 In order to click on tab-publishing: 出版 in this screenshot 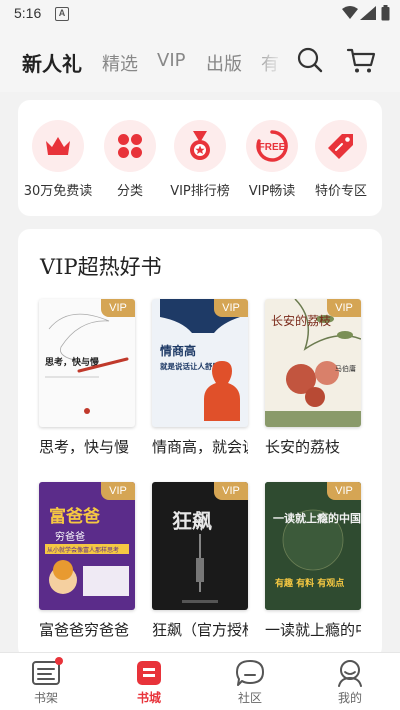, I will do `click(224, 63)`.